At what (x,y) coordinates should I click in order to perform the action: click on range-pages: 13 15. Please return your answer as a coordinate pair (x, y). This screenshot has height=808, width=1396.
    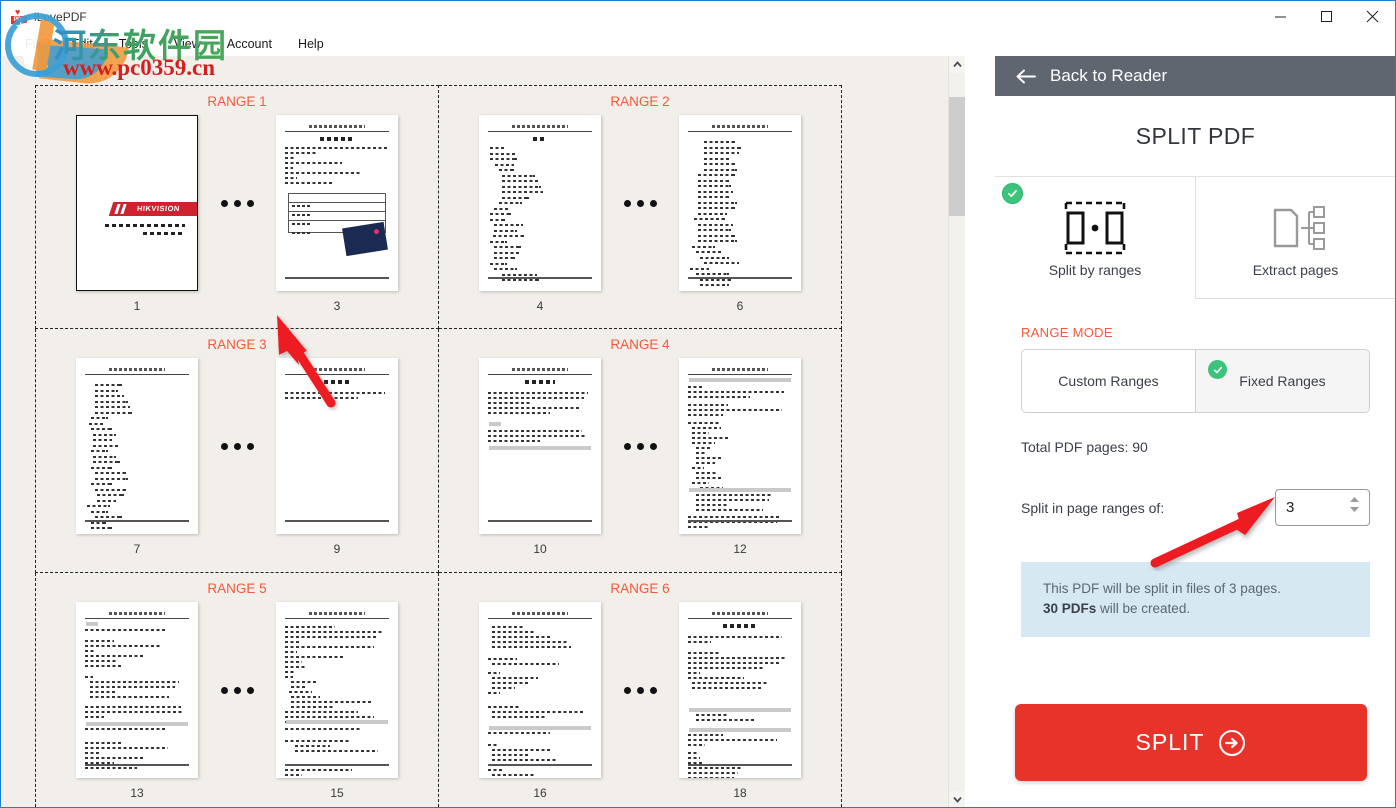
    Looking at the image, I should click on (237, 701).